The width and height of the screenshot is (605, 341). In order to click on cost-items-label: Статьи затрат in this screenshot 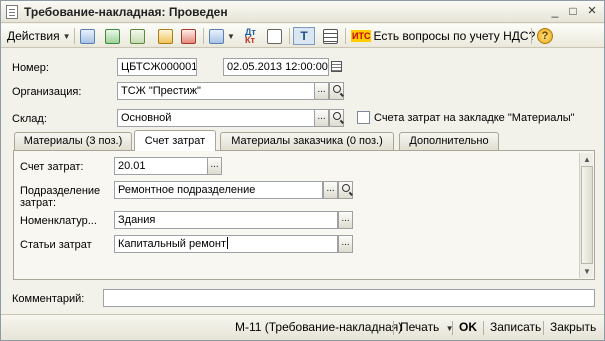, I will do `click(56, 245)`.